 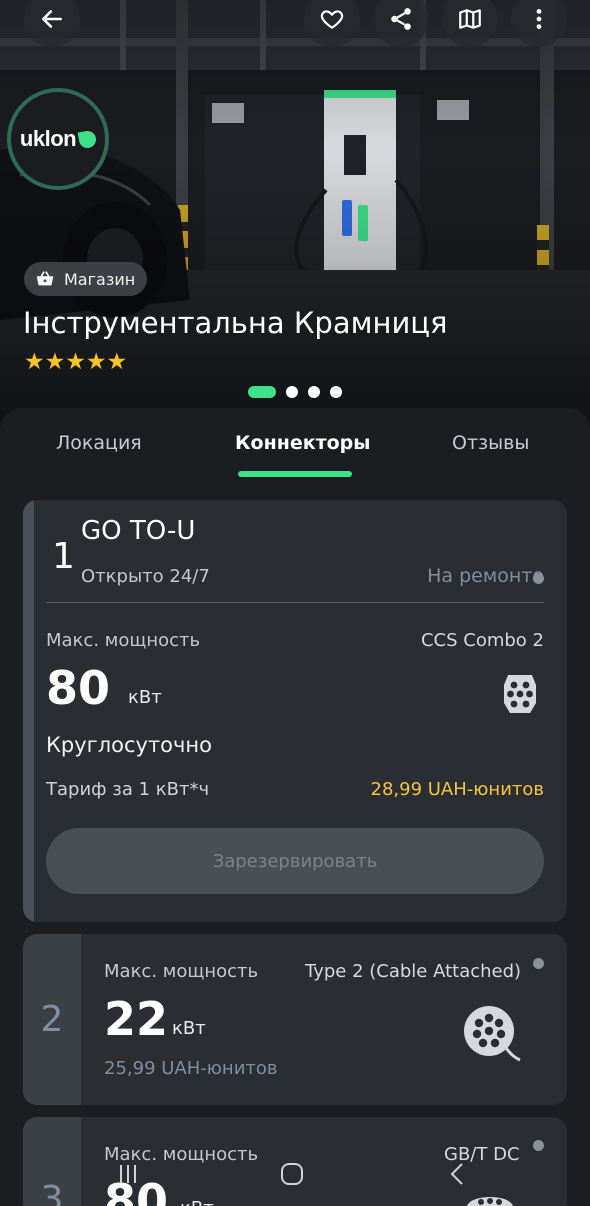 I want to click on power-value: 80, so click(x=78, y=688).